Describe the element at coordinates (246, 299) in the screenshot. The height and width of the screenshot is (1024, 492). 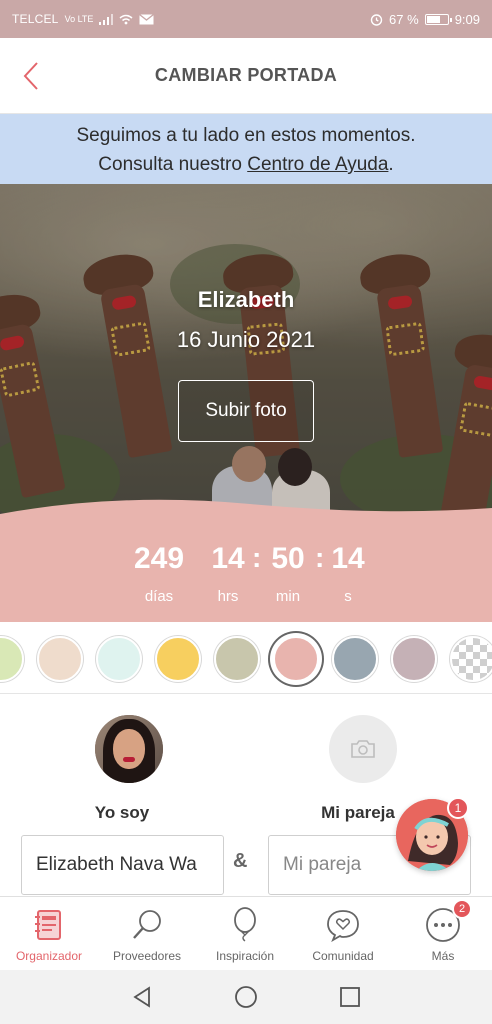
I see `cover-name: Elizabeth` at that location.